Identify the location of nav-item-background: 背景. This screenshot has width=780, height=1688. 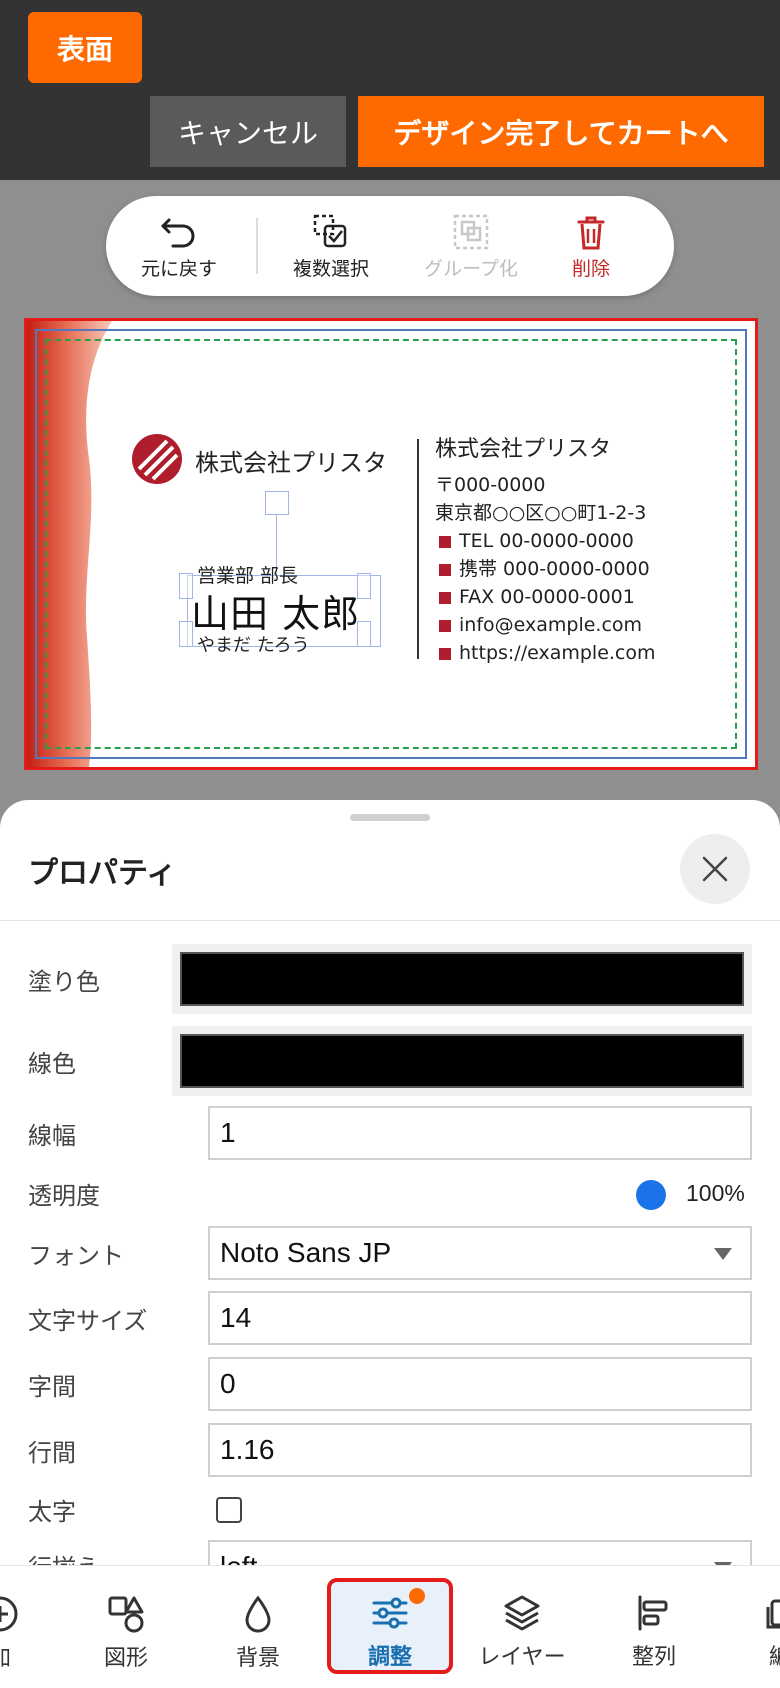
(258, 1627).